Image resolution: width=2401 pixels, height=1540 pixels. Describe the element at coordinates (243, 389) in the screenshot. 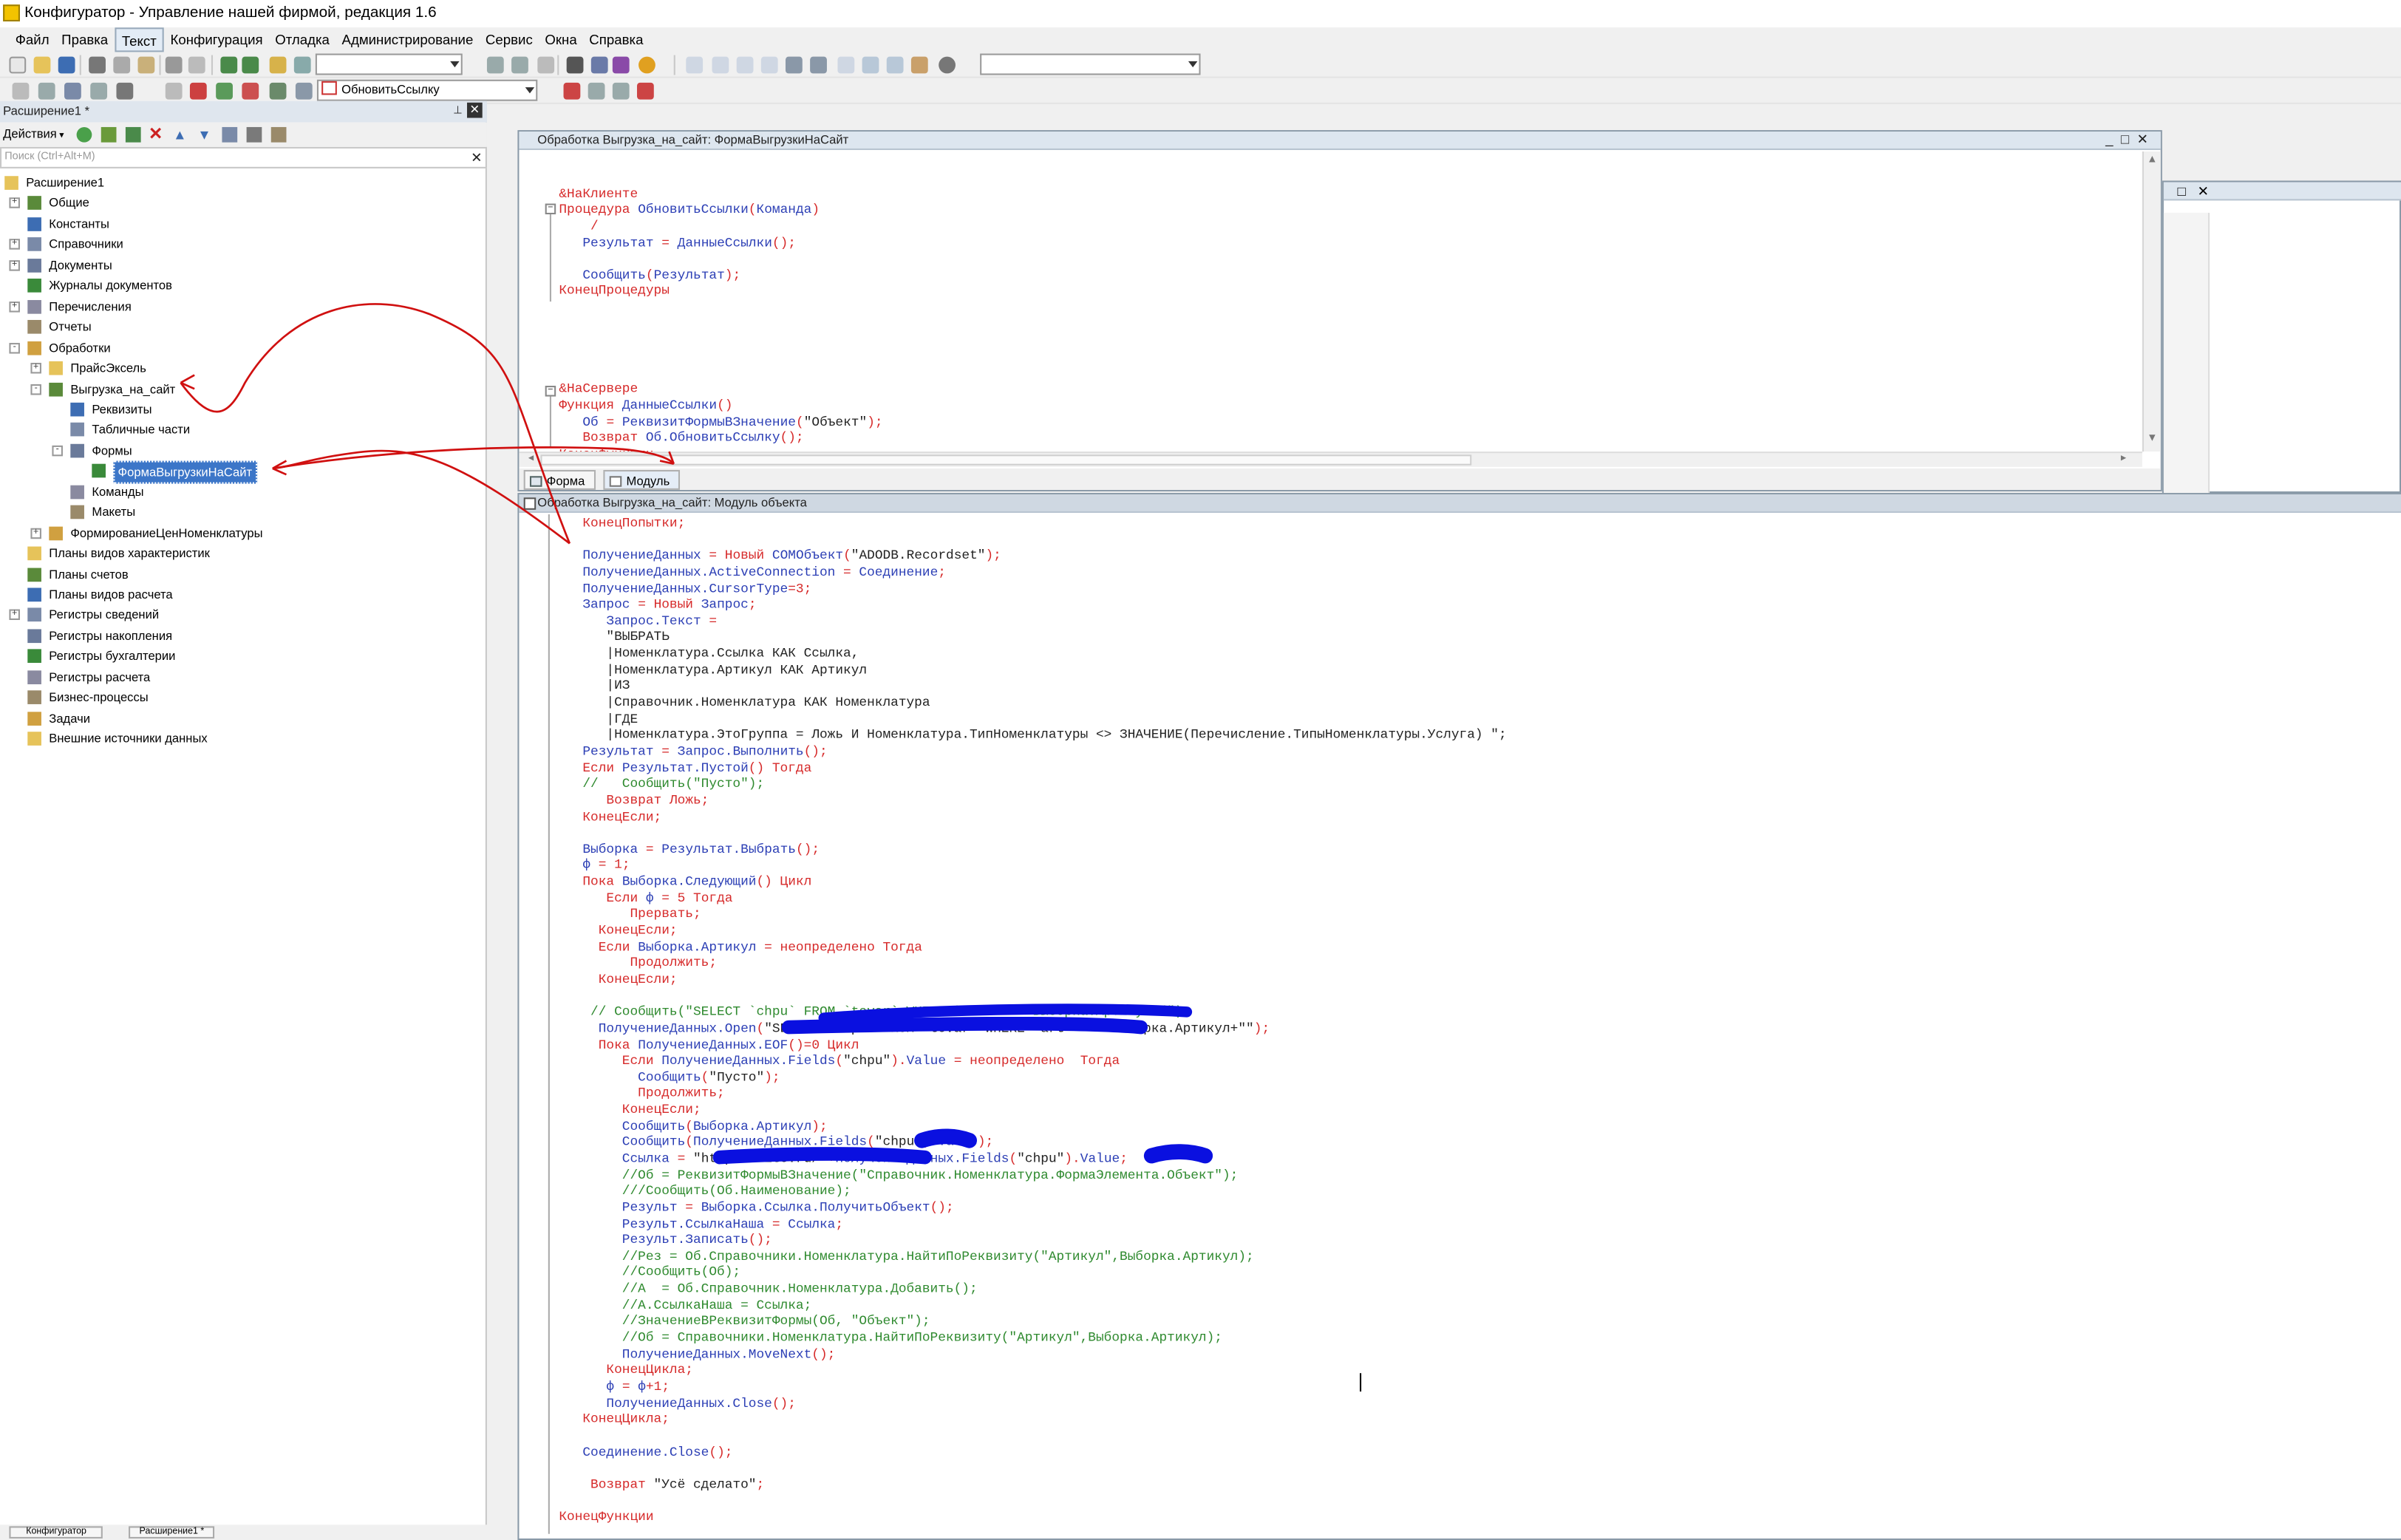

I see `tree-item: - Выгрузка_на_сайт` at that location.